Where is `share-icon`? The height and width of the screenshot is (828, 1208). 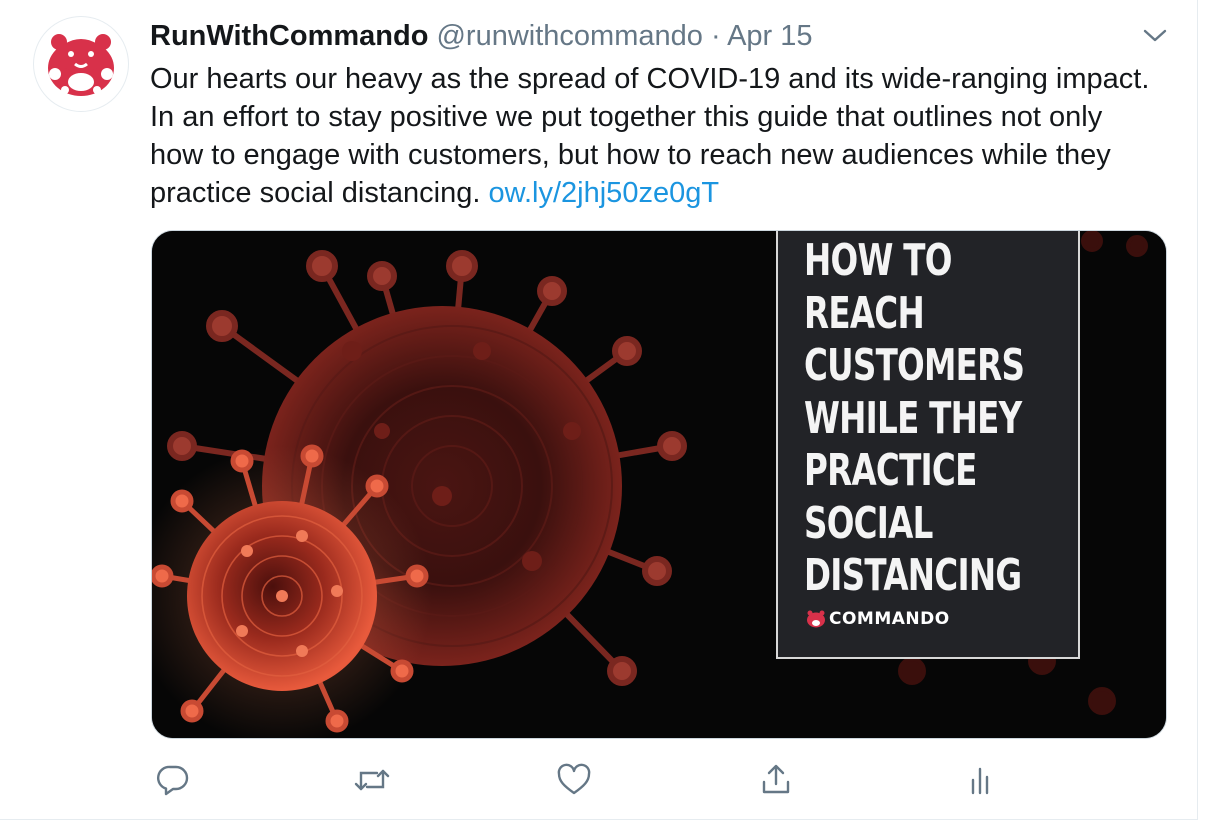 share-icon is located at coordinates (776, 779).